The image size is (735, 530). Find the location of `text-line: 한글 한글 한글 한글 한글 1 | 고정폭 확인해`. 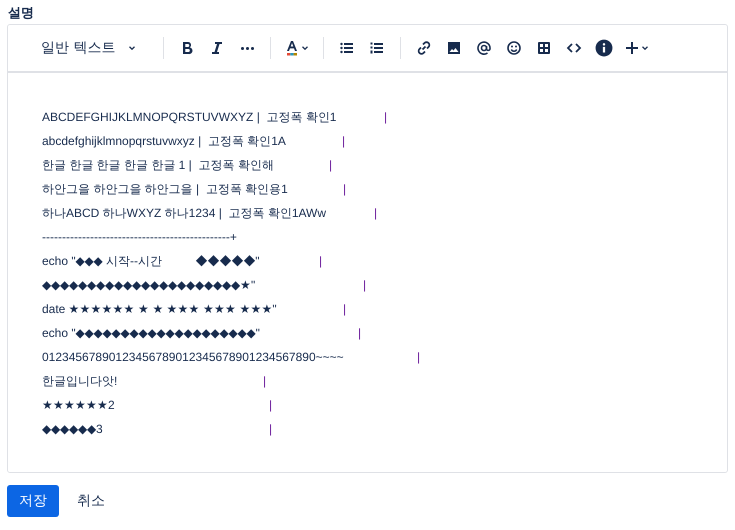

text-line: 한글 한글 한글 한글 한글 1 | 고정폭 확인해 is located at coordinates (158, 165).